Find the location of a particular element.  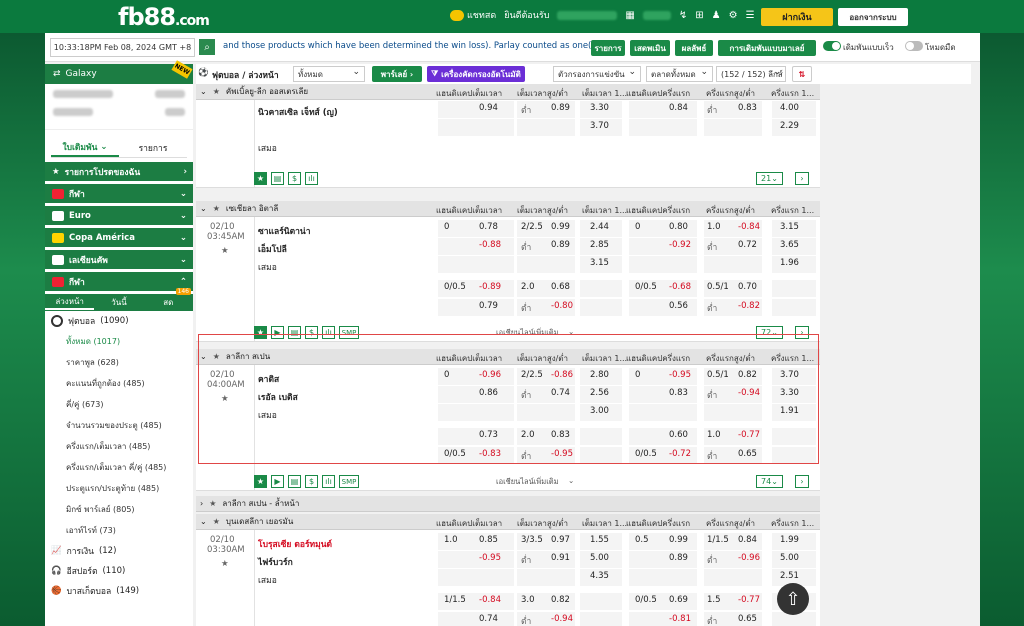

odds-value: 0.99 is located at coordinates (678, 540).